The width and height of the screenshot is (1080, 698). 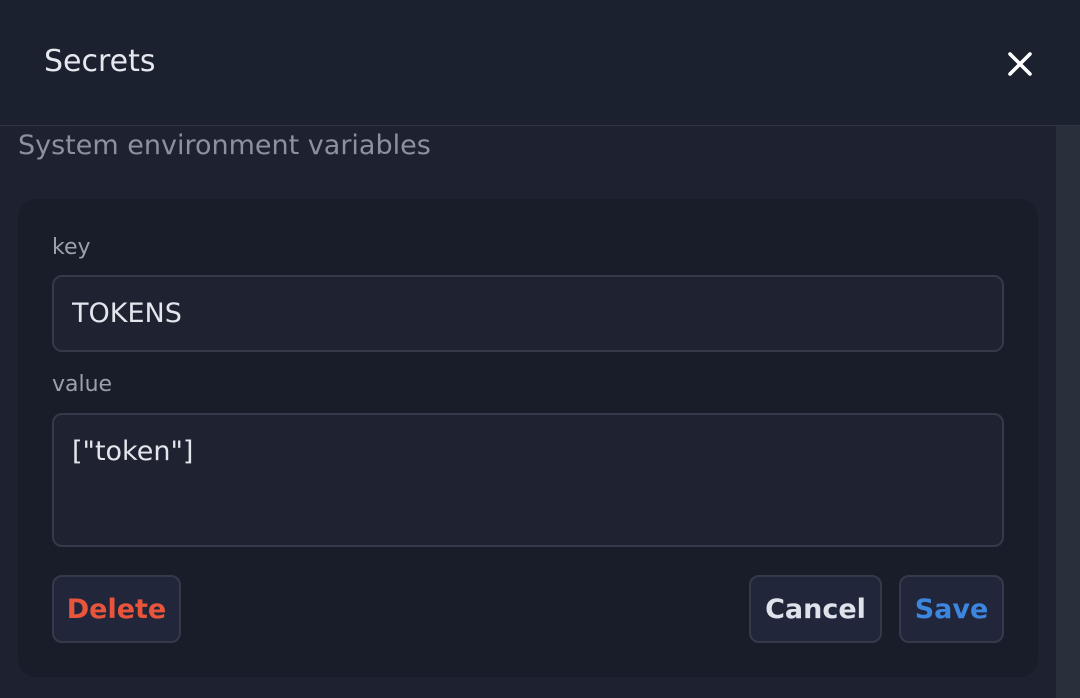 What do you see at coordinates (82, 384) in the screenshot?
I see `value-label: value` at bounding box center [82, 384].